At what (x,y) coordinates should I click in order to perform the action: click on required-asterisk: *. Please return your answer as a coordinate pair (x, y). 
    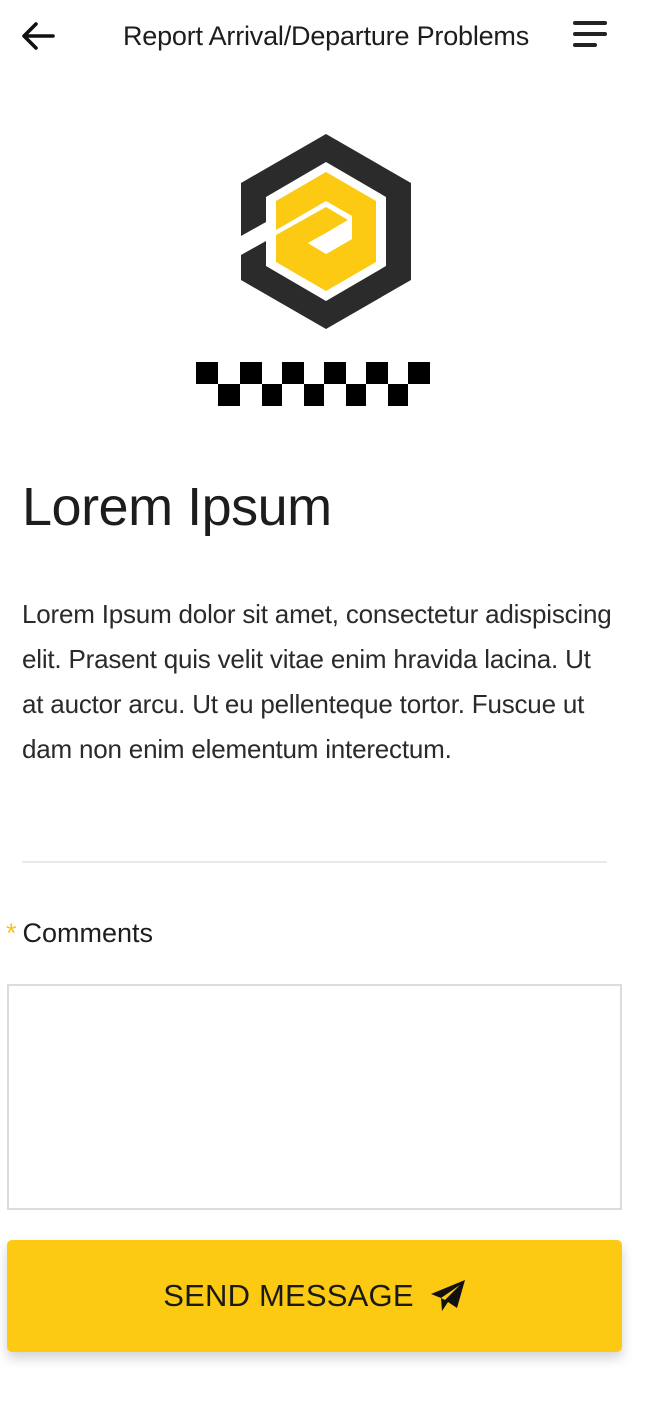
    Looking at the image, I should click on (11, 933).